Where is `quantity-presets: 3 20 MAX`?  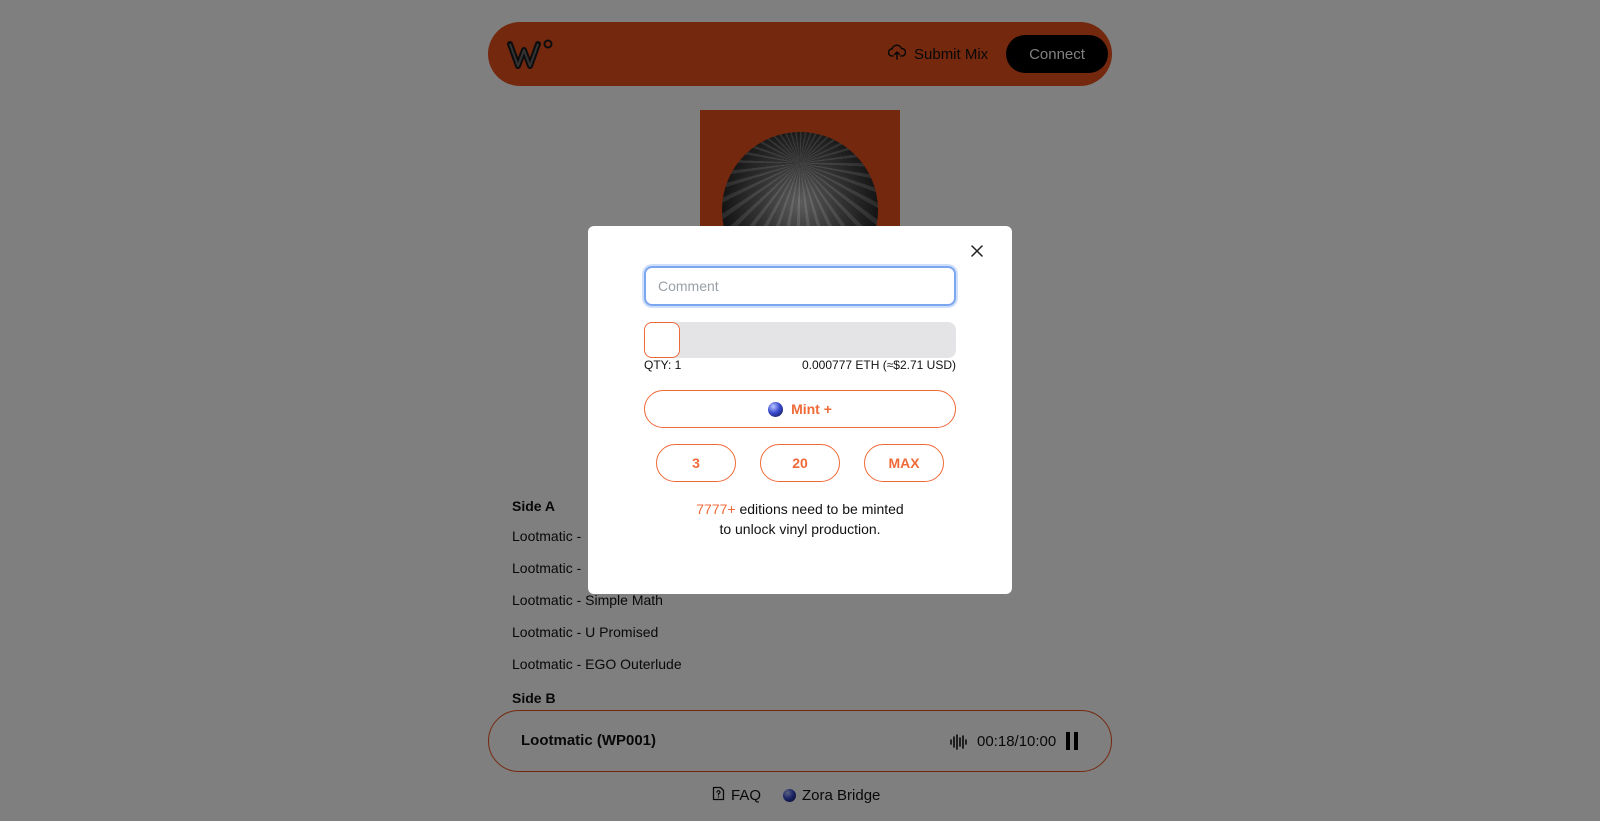 quantity-presets: 3 20 MAX is located at coordinates (800, 463).